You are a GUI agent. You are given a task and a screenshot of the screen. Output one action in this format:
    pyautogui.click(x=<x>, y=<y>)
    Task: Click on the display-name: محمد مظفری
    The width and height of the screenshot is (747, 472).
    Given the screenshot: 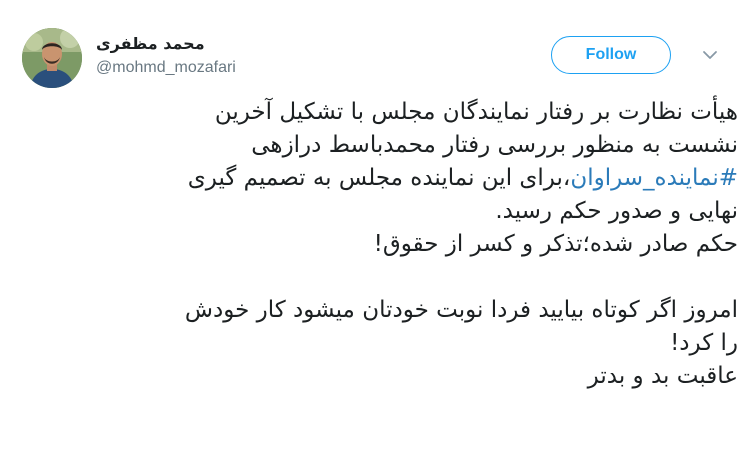 What is the action you would take?
    pyautogui.click(x=166, y=45)
    